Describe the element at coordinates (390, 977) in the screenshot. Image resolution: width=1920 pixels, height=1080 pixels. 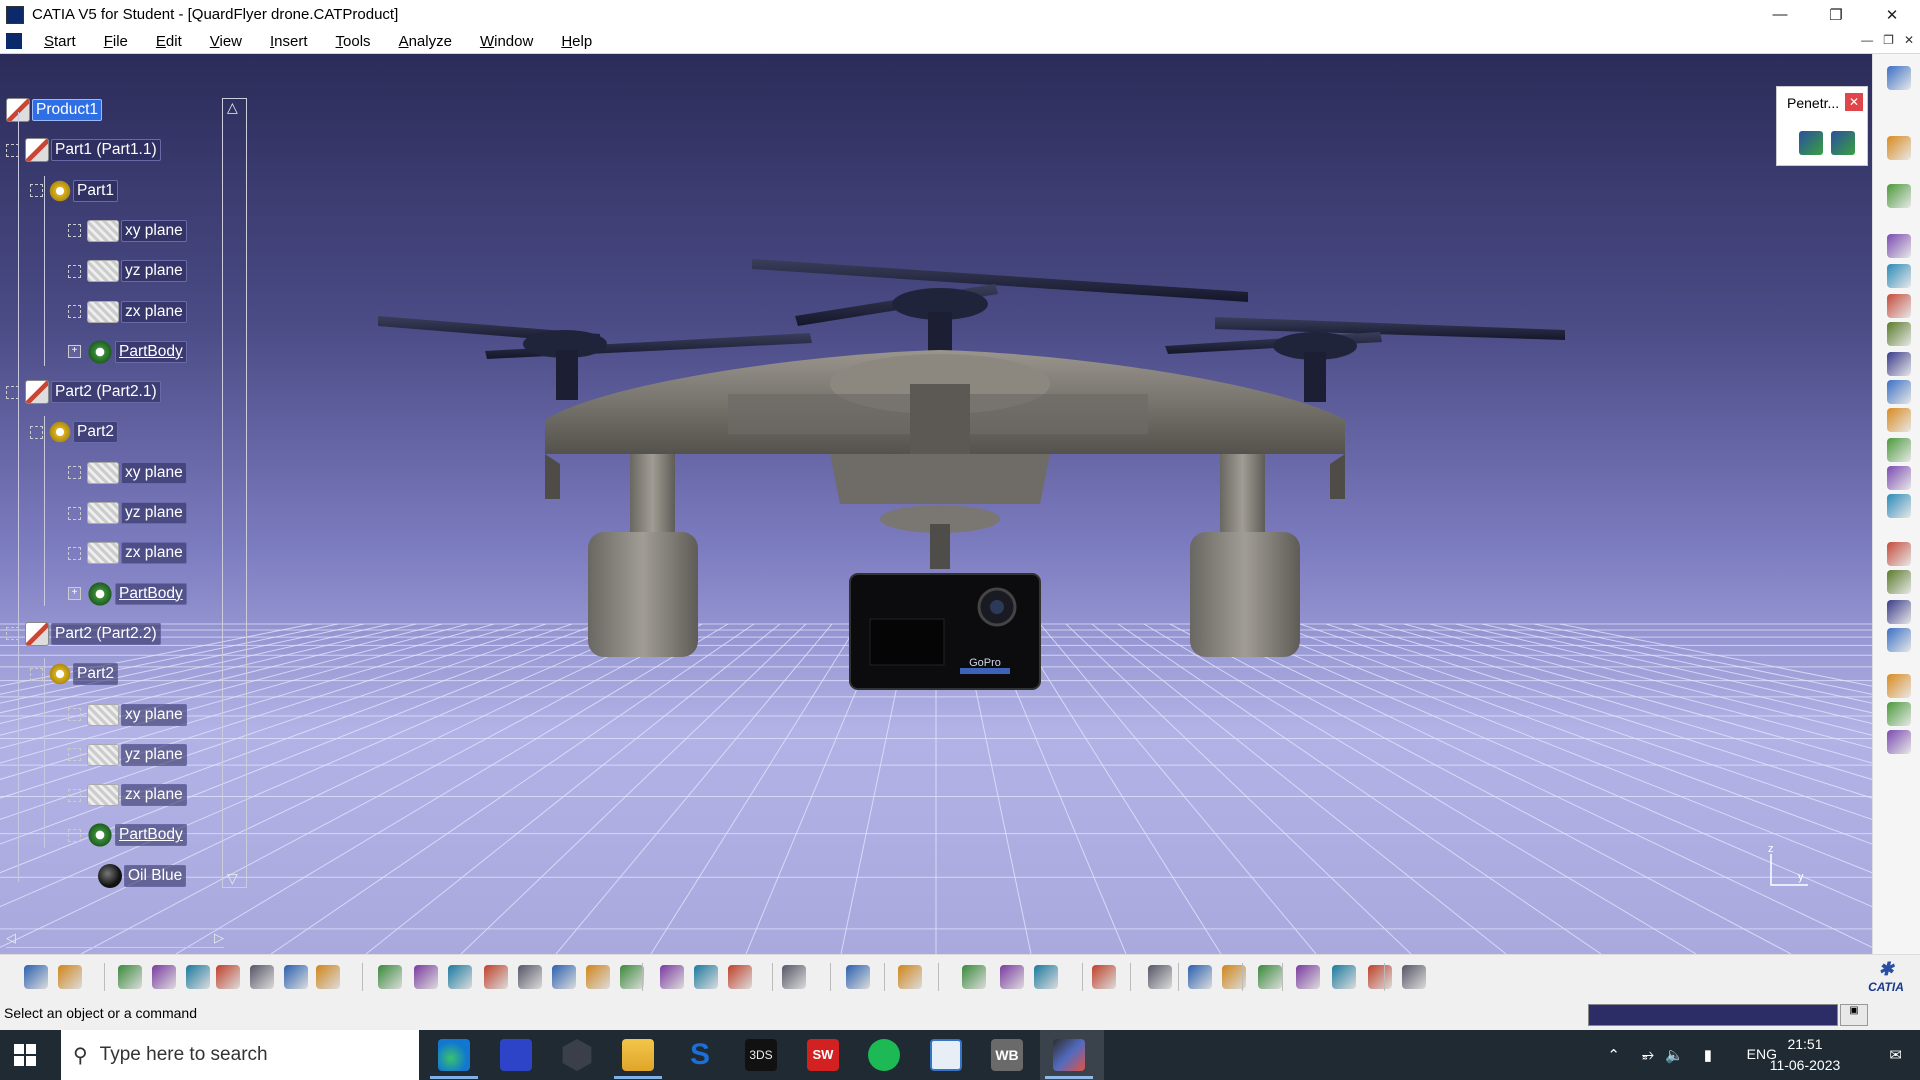
I see `toolbar-tool-10-icon` at that location.